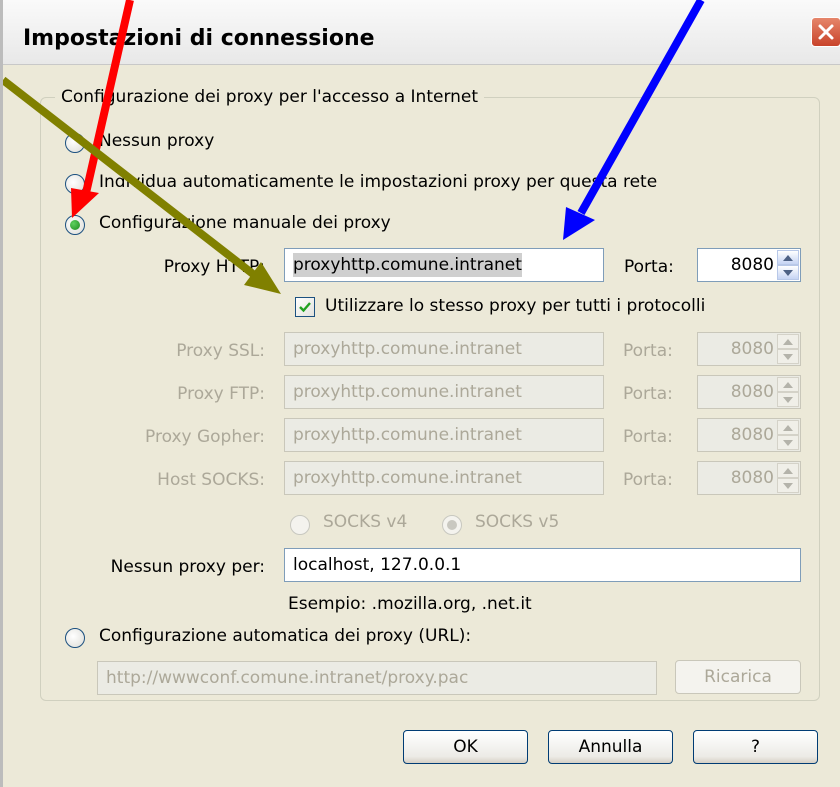 Image resolution: width=840 pixels, height=787 pixels. I want to click on reload-button-label: Ricarica, so click(738, 677).